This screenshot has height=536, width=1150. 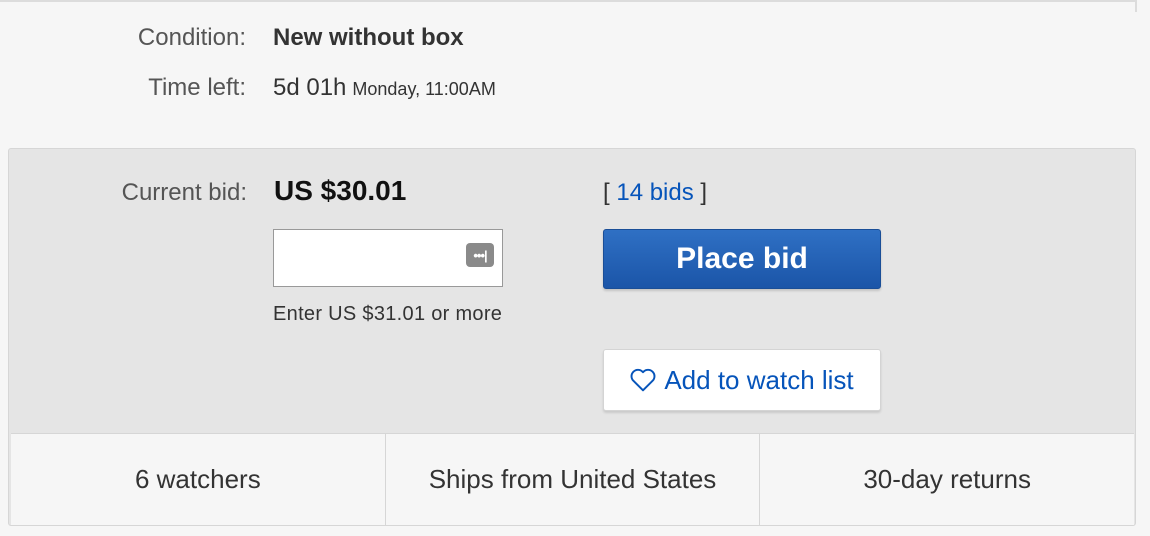 What do you see at coordinates (197, 87) in the screenshot?
I see `time-left-label: Time left:` at bounding box center [197, 87].